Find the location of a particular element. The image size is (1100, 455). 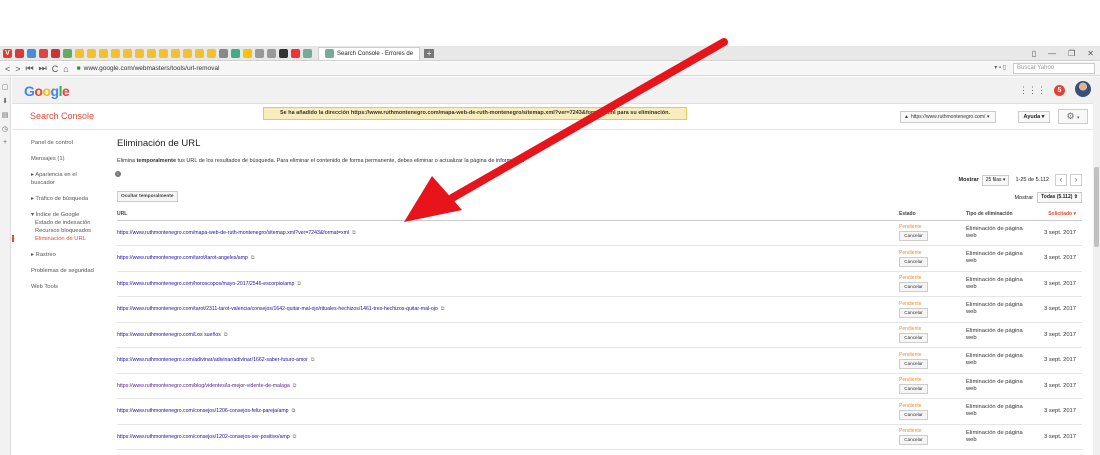

nav-appearance: ▸ Apariencia en el buscador i is located at coordinates (76, 179).